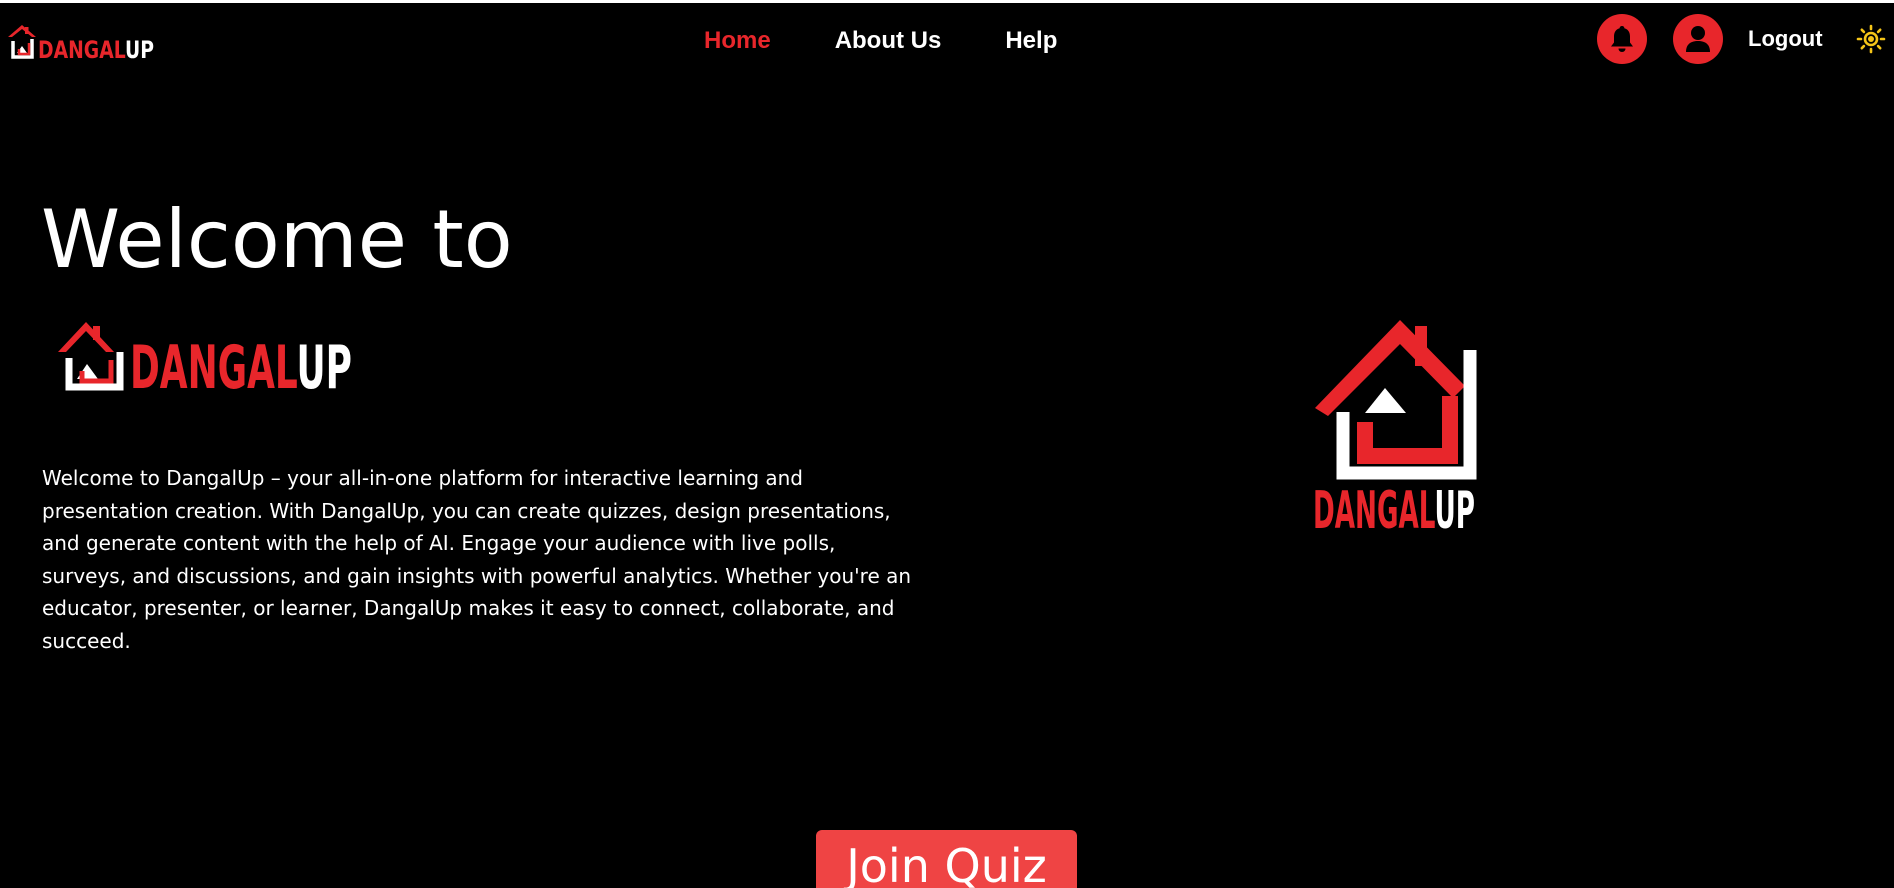 This screenshot has width=1894, height=888. I want to click on navbar-logo: DANGALUP, so click(82, 41).